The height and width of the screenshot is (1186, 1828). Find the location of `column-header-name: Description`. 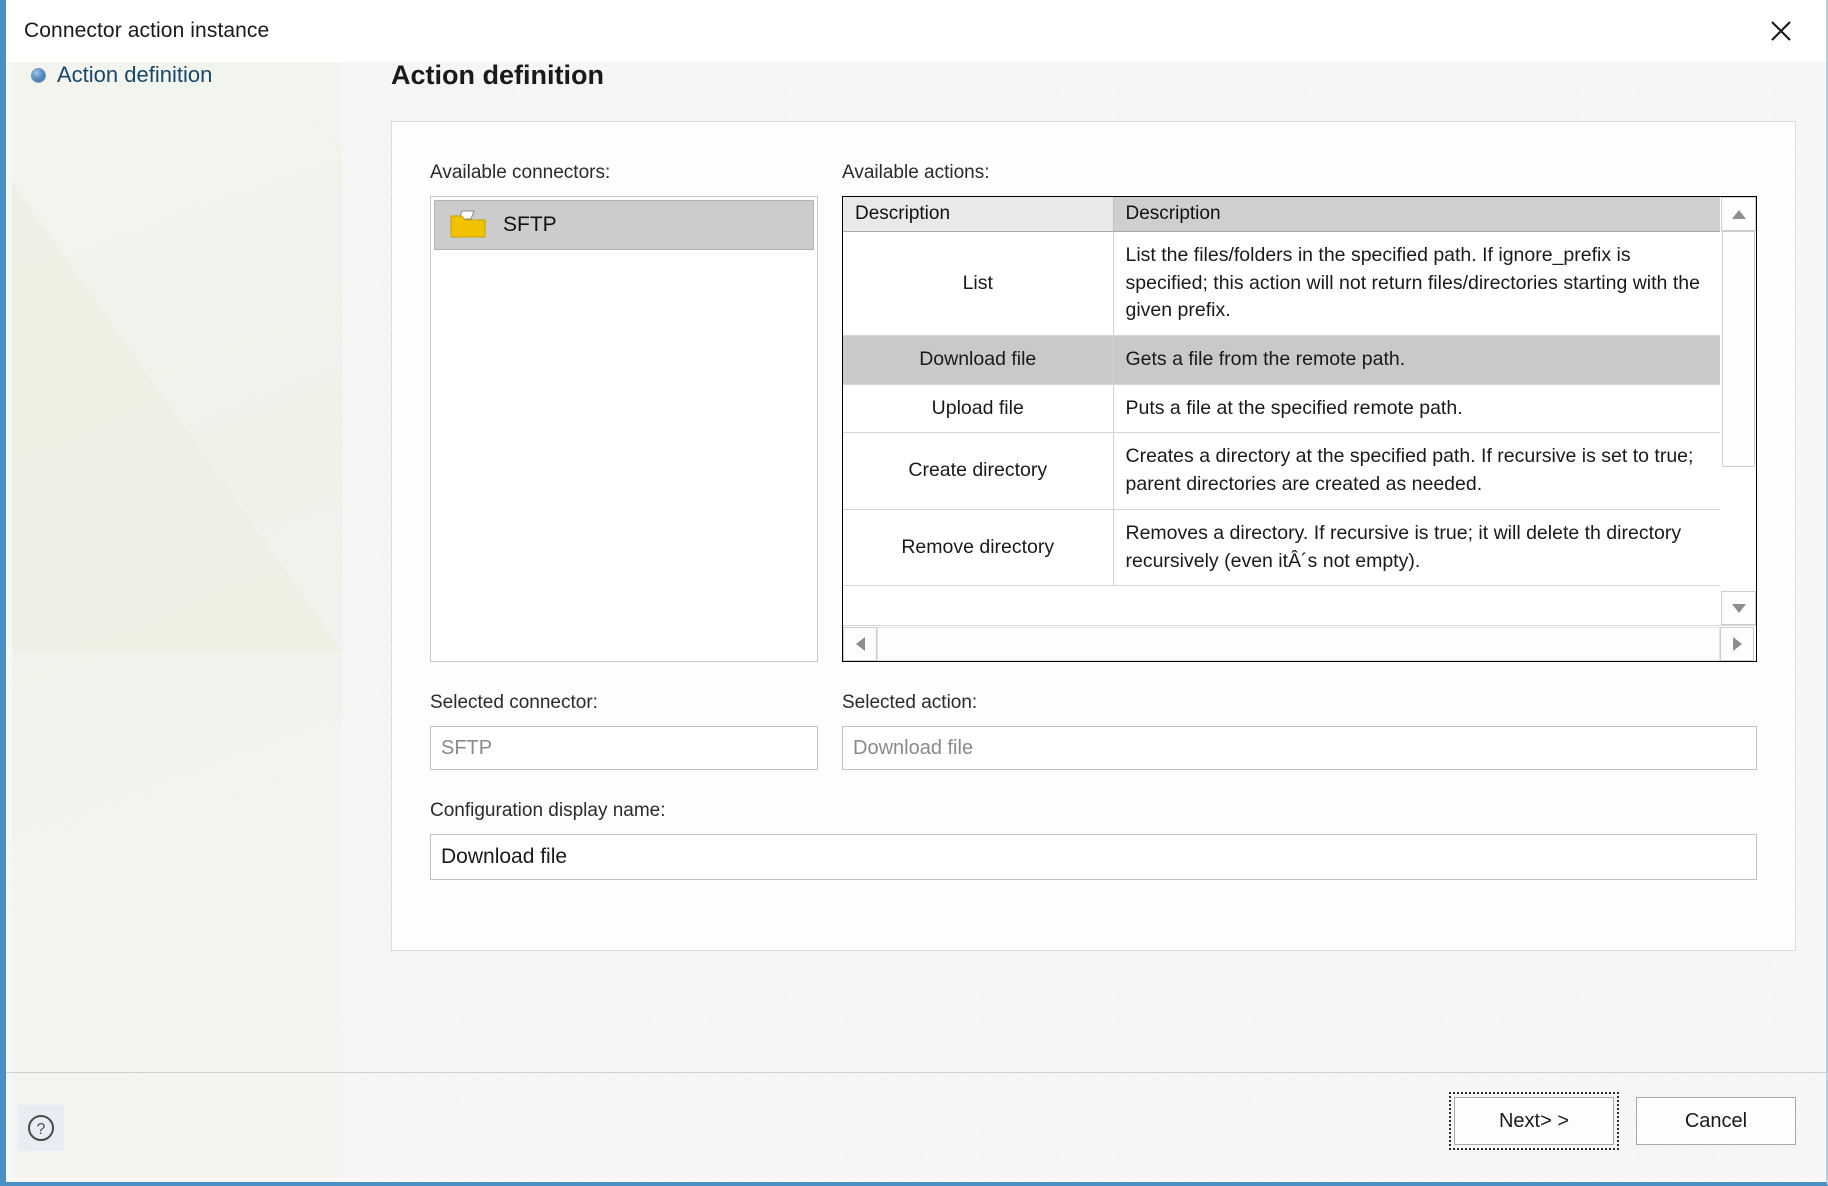

column-header-name: Description is located at coordinates (978, 214).